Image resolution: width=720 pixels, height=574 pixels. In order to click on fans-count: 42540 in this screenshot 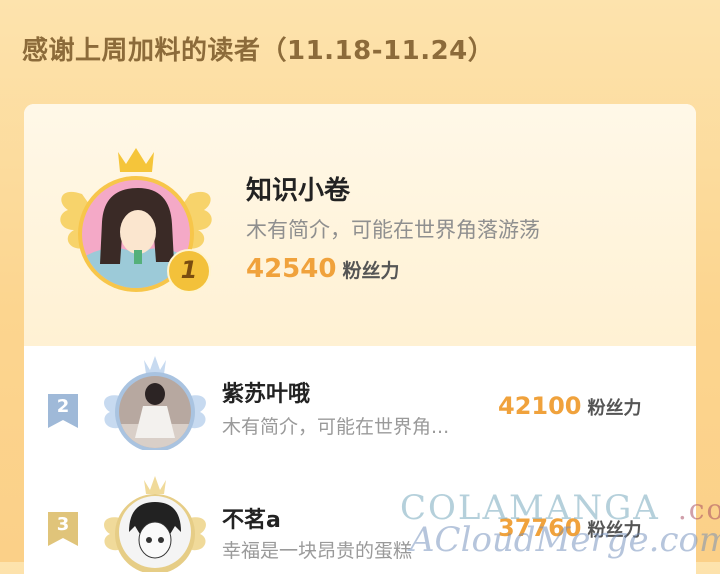, I will do `click(291, 269)`.